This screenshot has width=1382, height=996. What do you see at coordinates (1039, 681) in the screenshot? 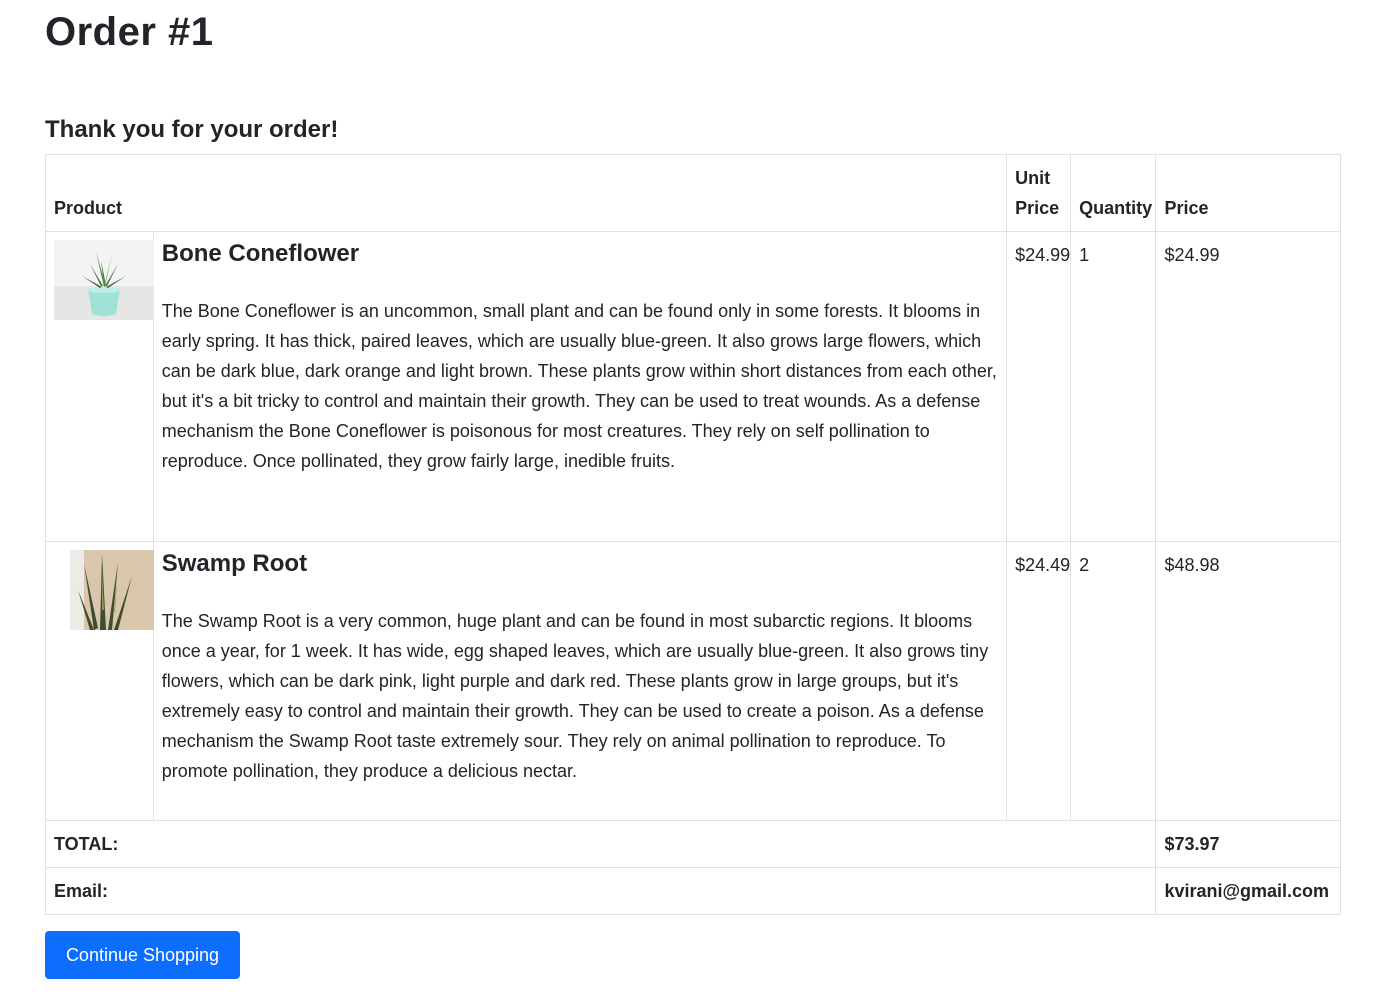
I see `unit-price-cell: $24.49` at bounding box center [1039, 681].